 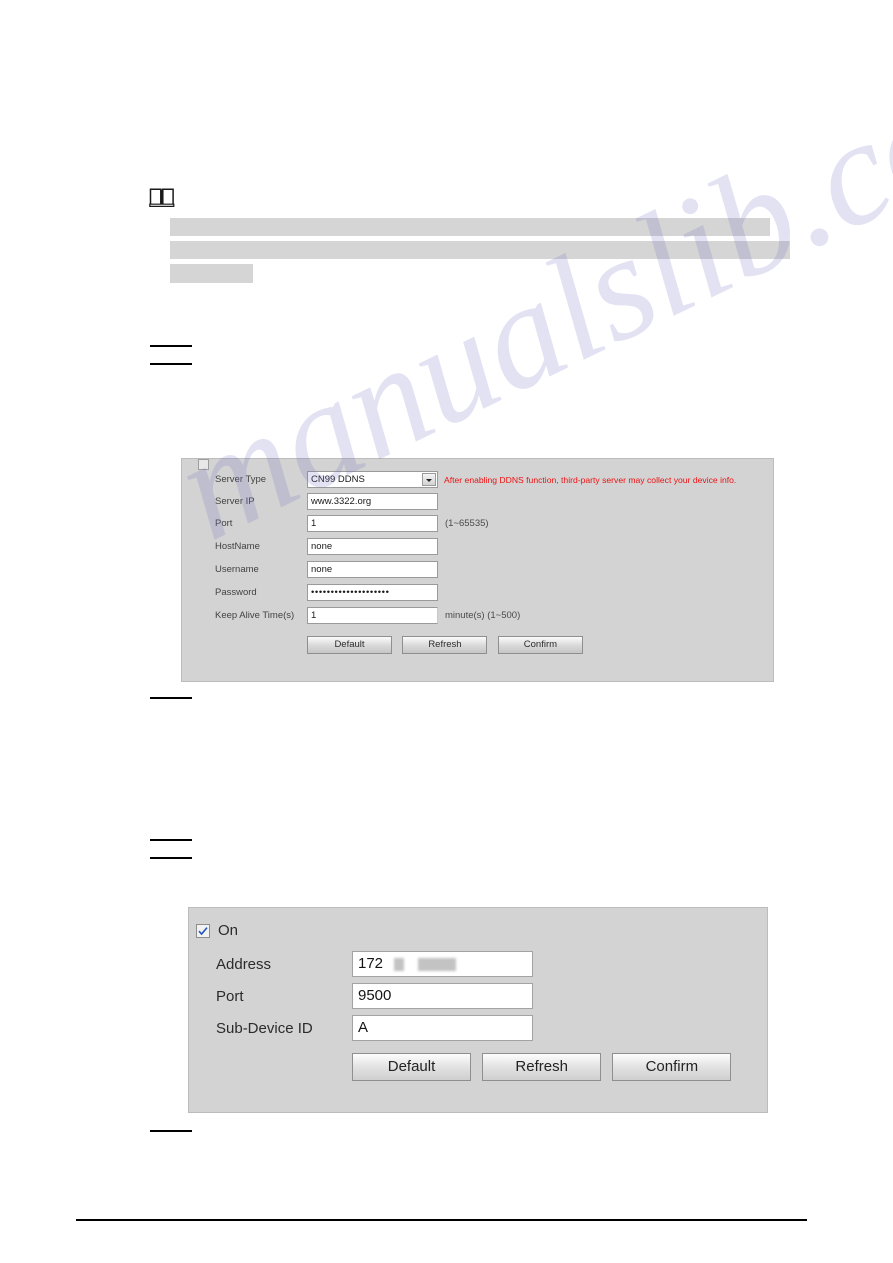 I want to click on ddns-button-row: Default Refresh Confirm, so click(x=448, y=644).